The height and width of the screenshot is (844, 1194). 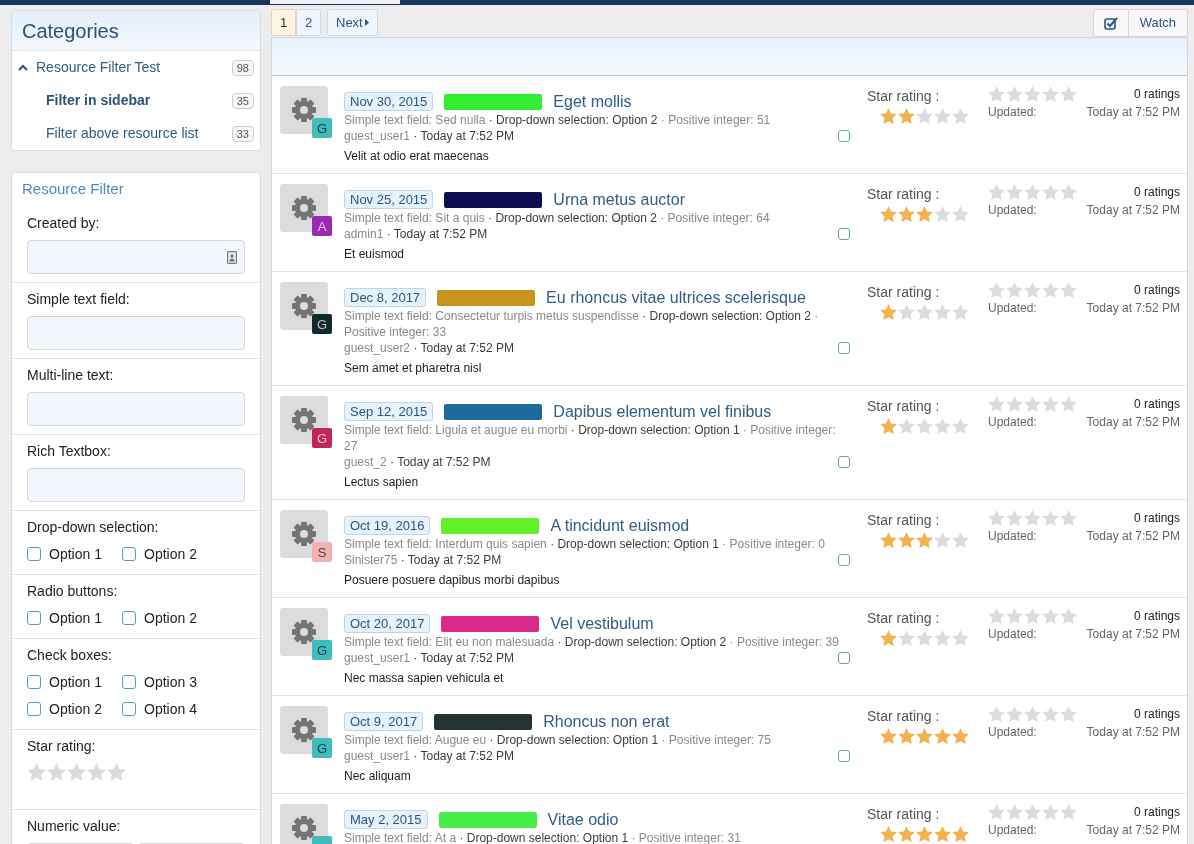 I want to click on select-button, so click(x=1110, y=23).